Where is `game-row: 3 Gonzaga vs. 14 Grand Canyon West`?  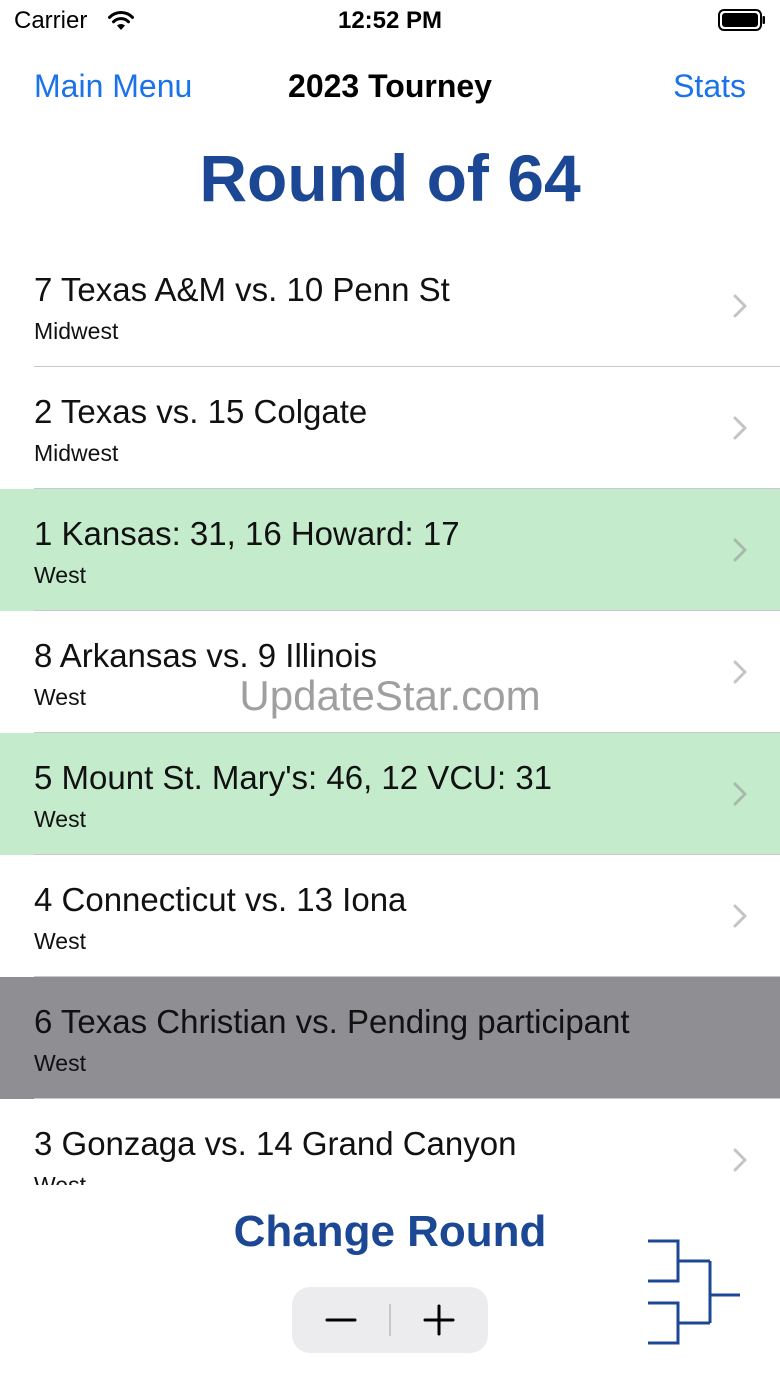 game-row: 3 Gonzaga vs. 14 Grand Canyon West is located at coordinates (390, 1142).